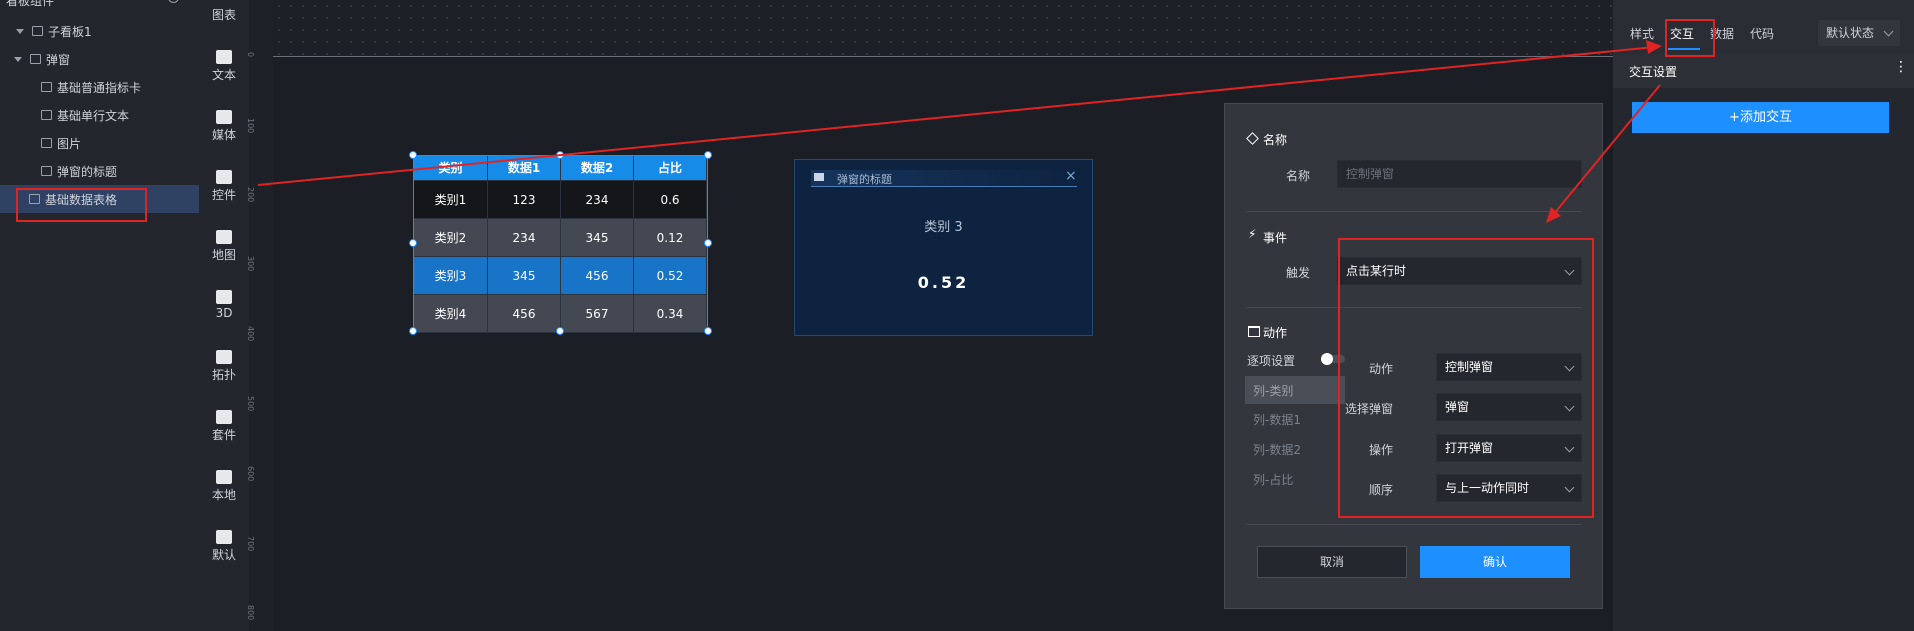 The width and height of the screenshot is (1914, 631). Describe the element at coordinates (1606, 150) in the screenshot. I see `annotation-arrow-line` at that location.